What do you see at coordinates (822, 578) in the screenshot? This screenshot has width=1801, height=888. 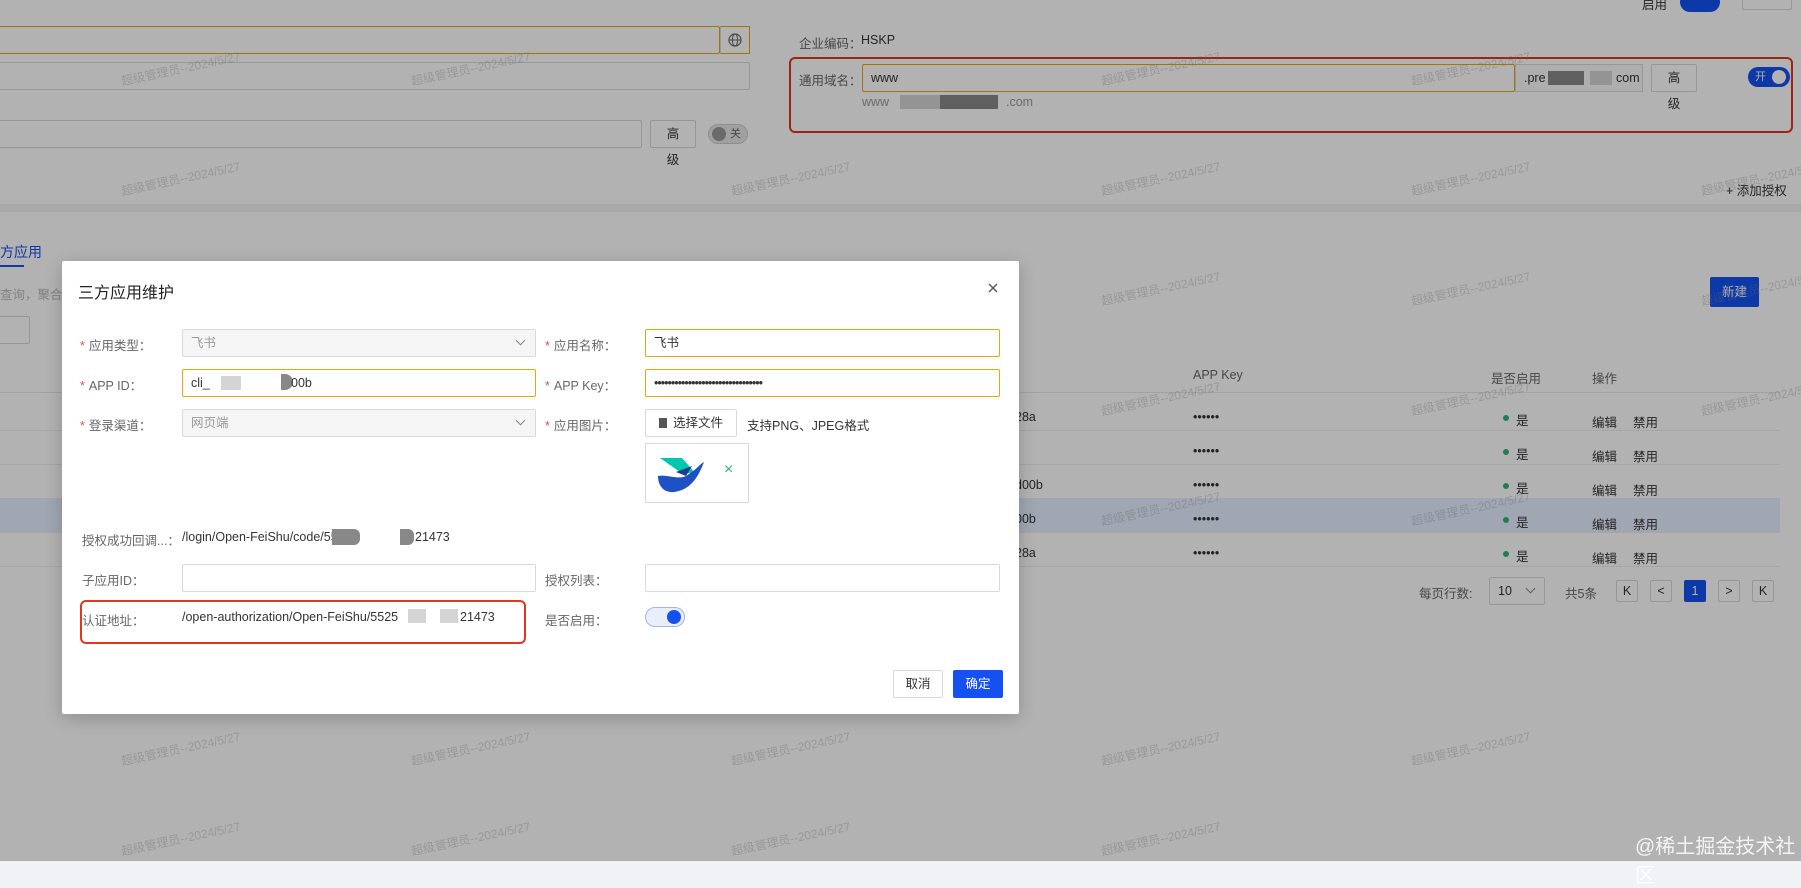 I see `auth-list-input` at bounding box center [822, 578].